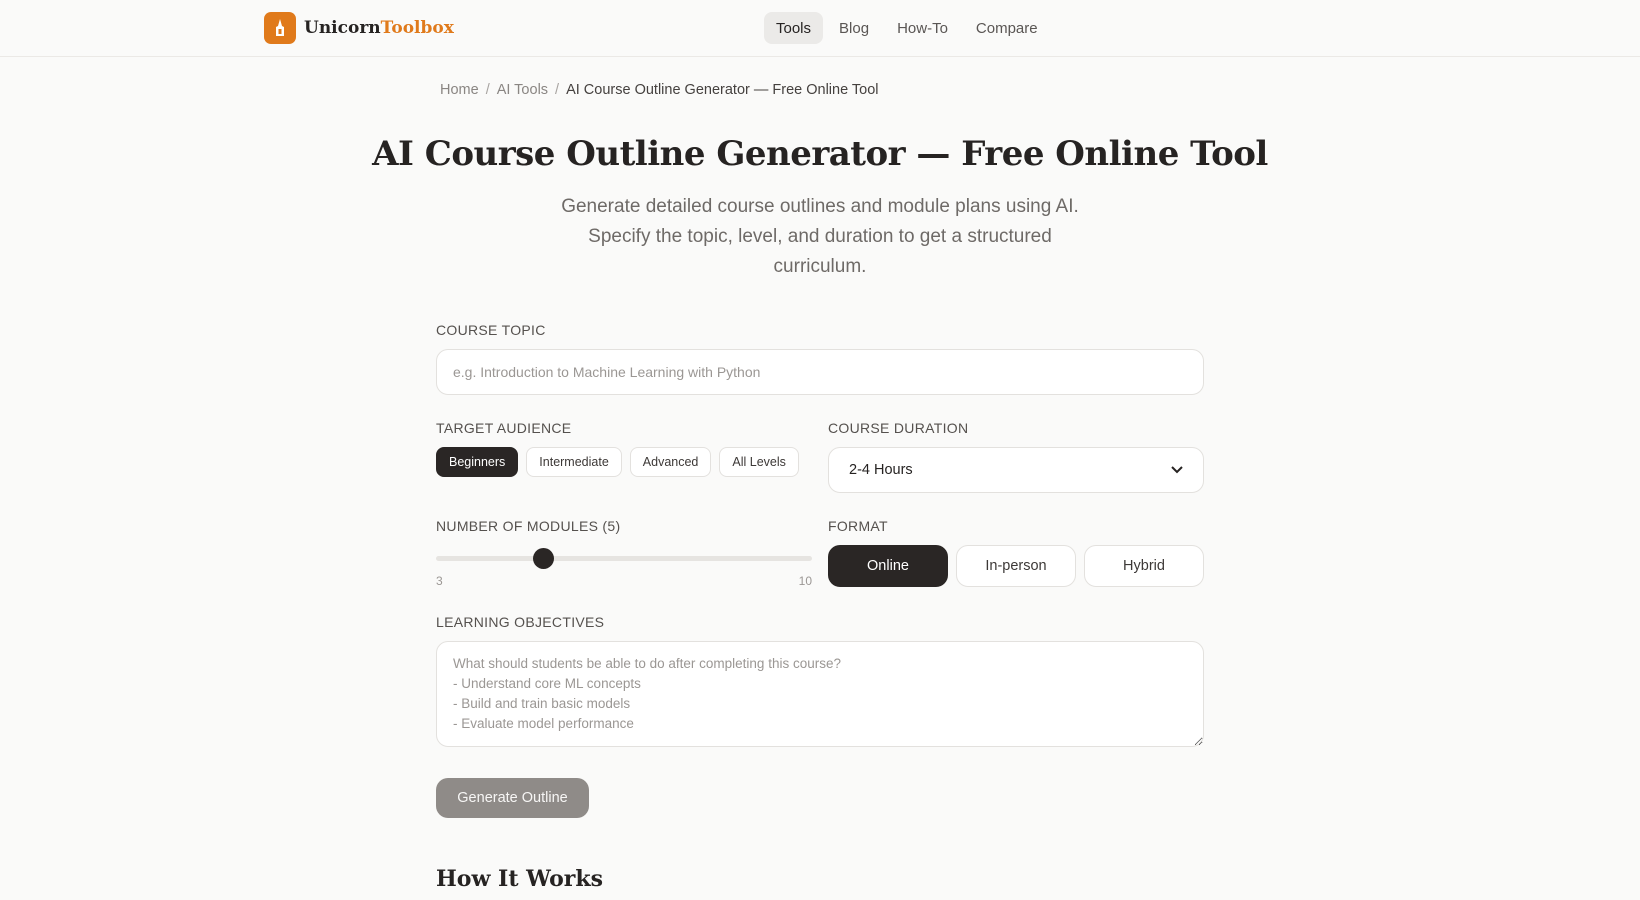  What do you see at coordinates (520, 622) in the screenshot?
I see `learning-objectives-label: LEARNING OBJECTIVES` at bounding box center [520, 622].